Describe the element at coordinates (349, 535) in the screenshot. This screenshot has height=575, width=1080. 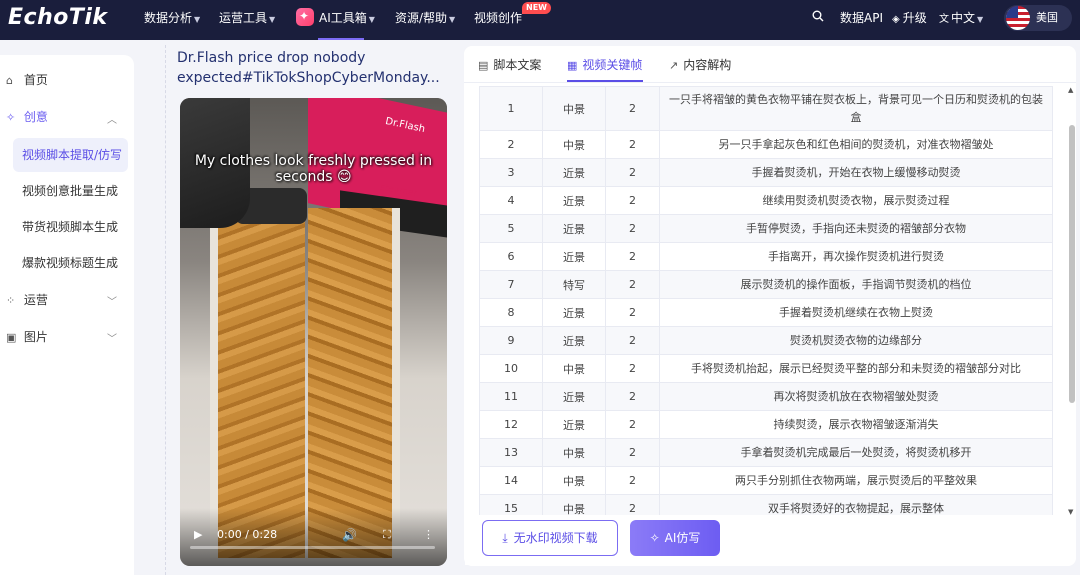
I see `volume-icon: 🔊` at that location.